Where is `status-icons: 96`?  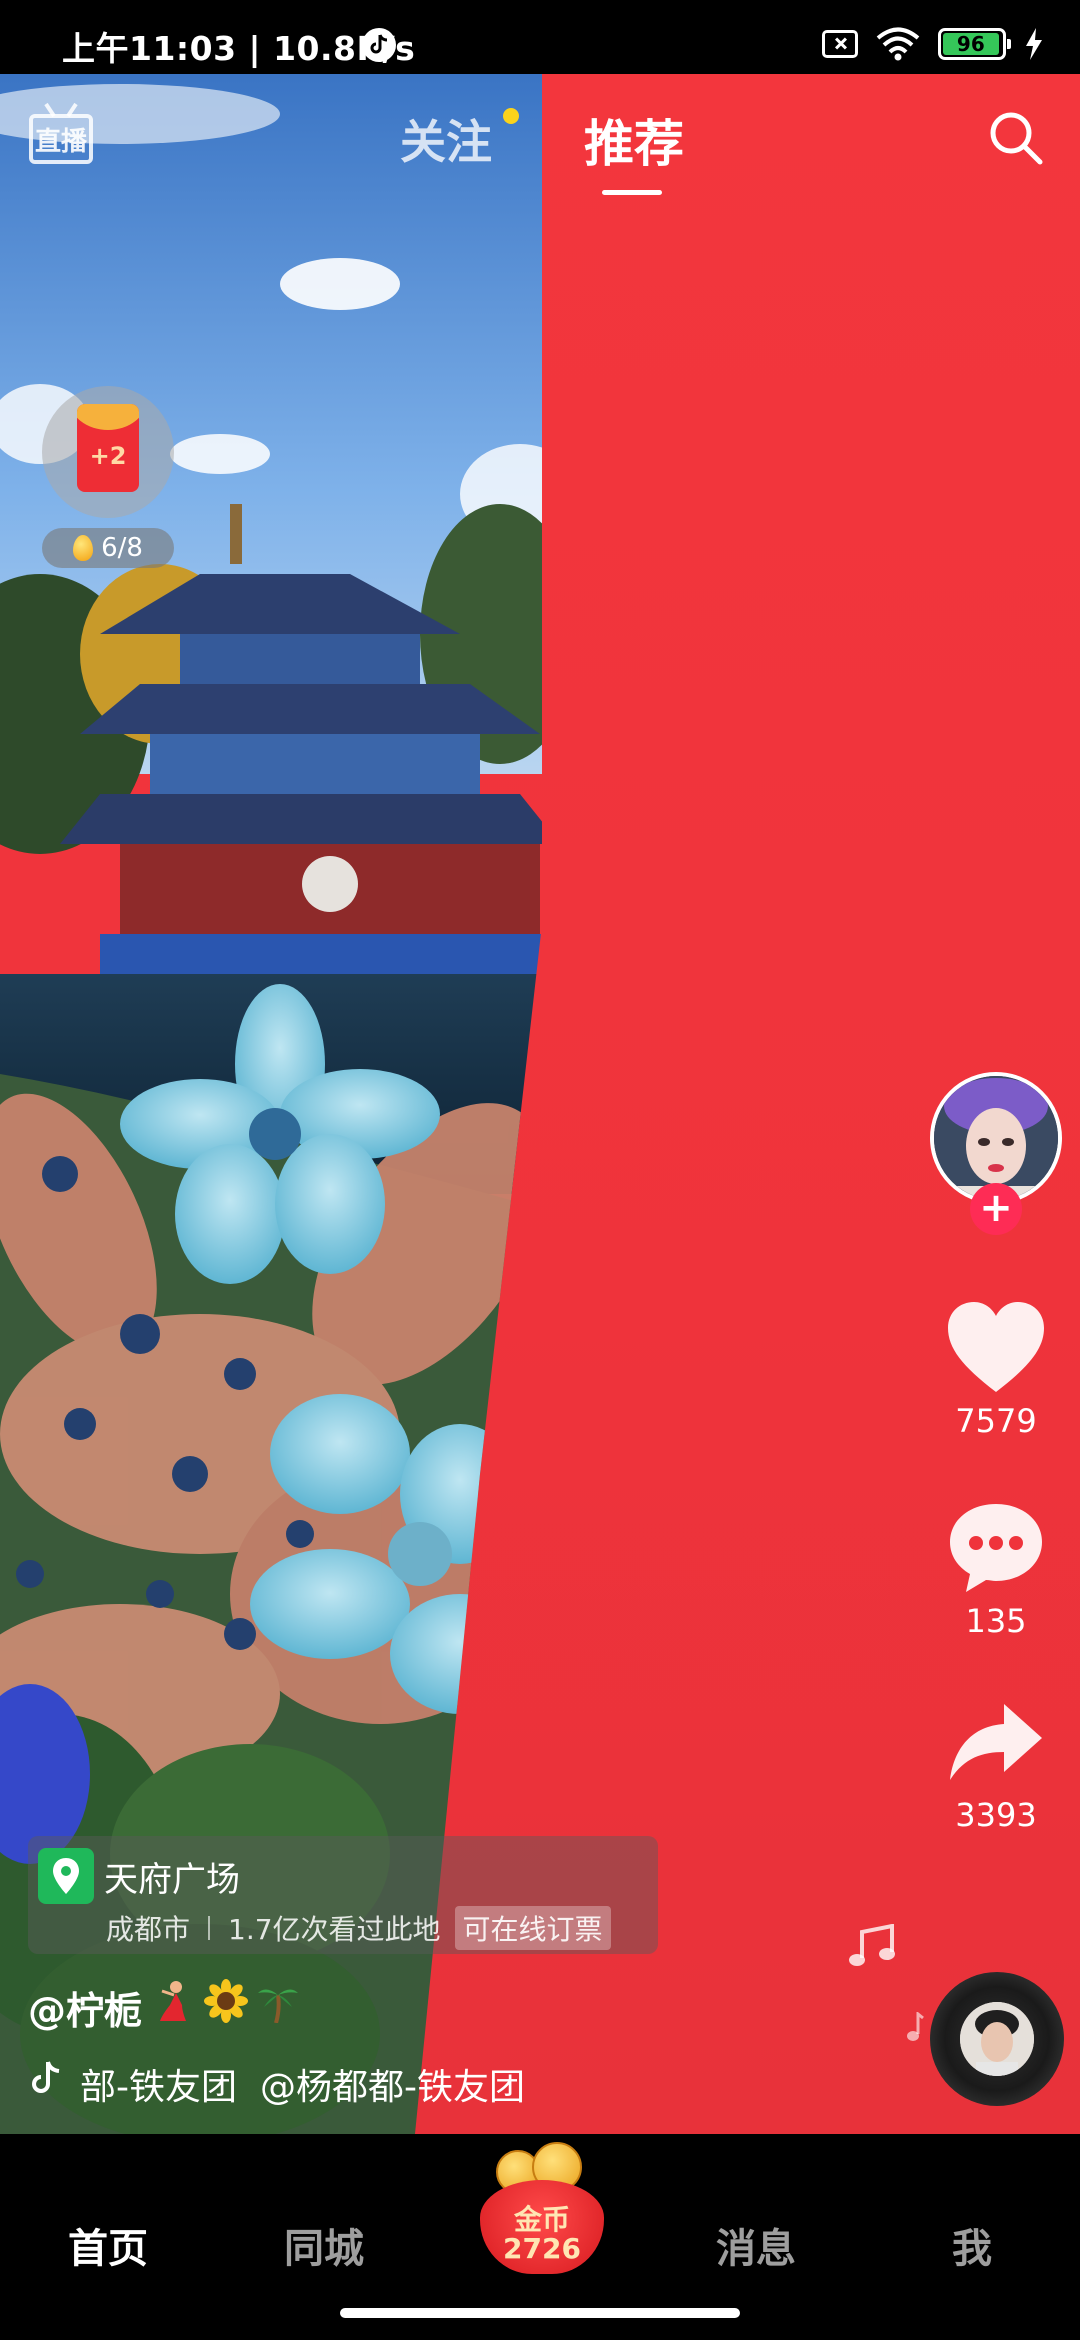 status-icons: 96 is located at coordinates (933, 44).